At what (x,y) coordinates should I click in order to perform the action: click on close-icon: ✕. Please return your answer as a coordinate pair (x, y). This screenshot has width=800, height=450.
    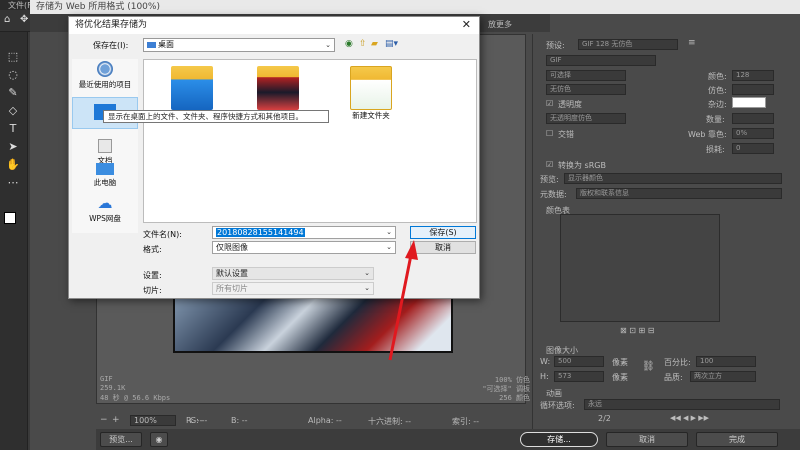
    Looking at the image, I should click on (466, 24).